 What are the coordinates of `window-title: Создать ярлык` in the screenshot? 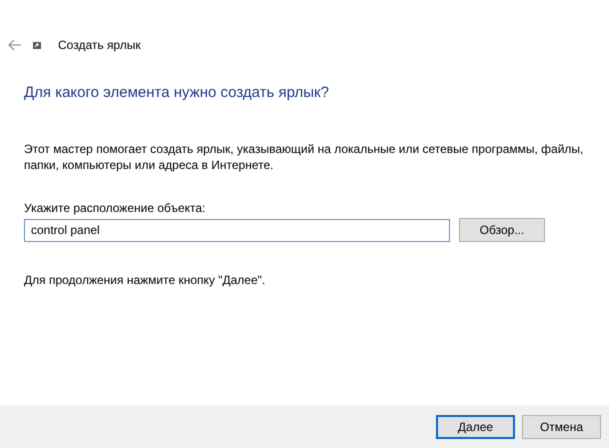 It's located at (99, 45).